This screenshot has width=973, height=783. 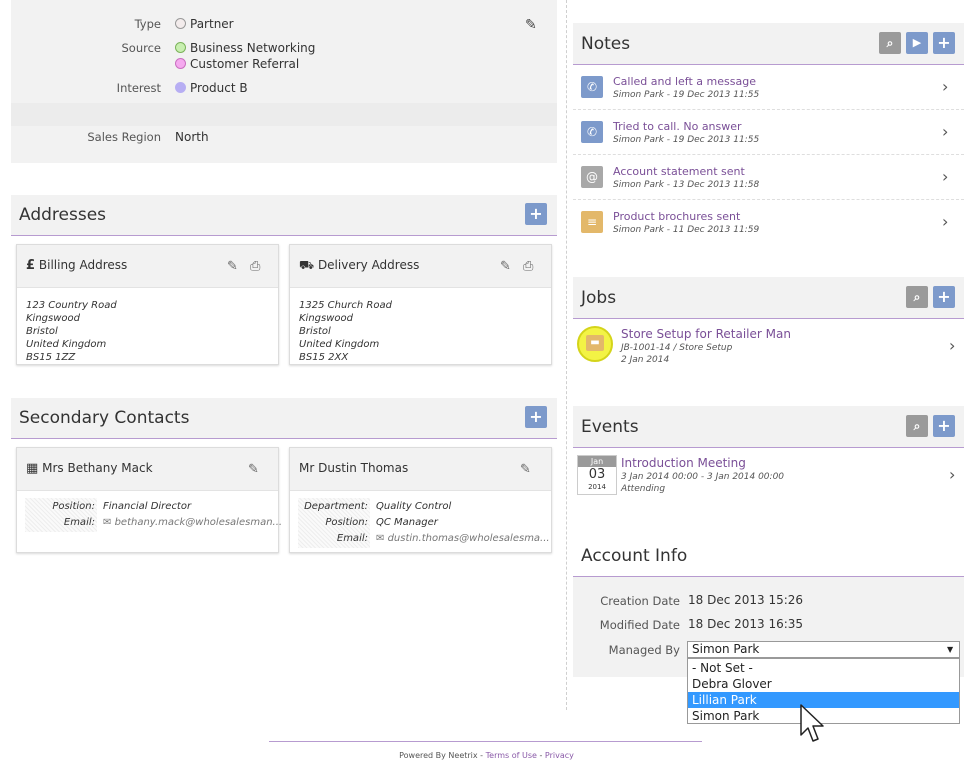 What do you see at coordinates (768, 44) in the screenshot?
I see `notes-header: Notes ⌕ ▶ +` at bounding box center [768, 44].